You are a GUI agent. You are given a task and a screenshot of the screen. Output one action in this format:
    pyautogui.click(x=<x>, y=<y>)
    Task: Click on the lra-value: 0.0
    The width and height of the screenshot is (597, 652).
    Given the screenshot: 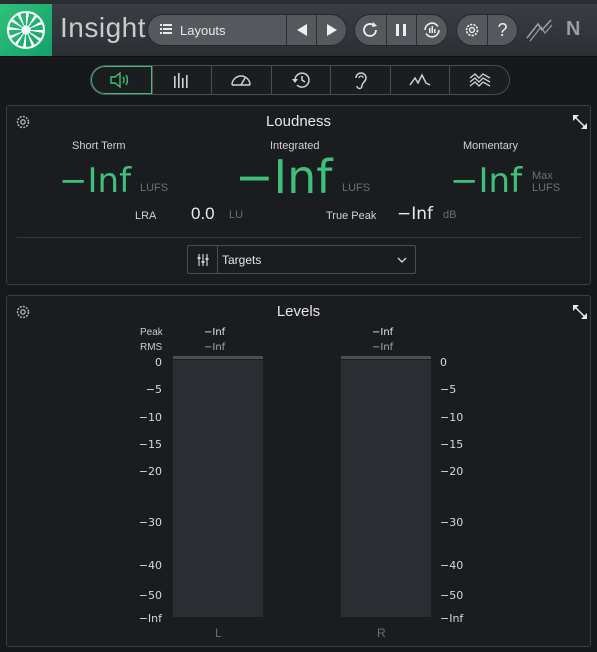 What is the action you would take?
    pyautogui.click(x=203, y=213)
    